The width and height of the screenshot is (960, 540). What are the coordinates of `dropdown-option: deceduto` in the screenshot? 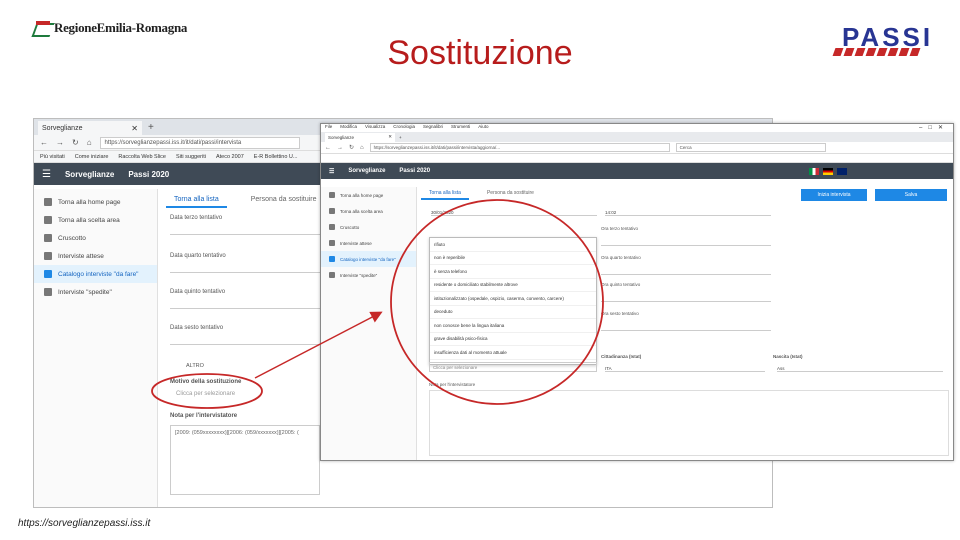 It's located at (513, 312).